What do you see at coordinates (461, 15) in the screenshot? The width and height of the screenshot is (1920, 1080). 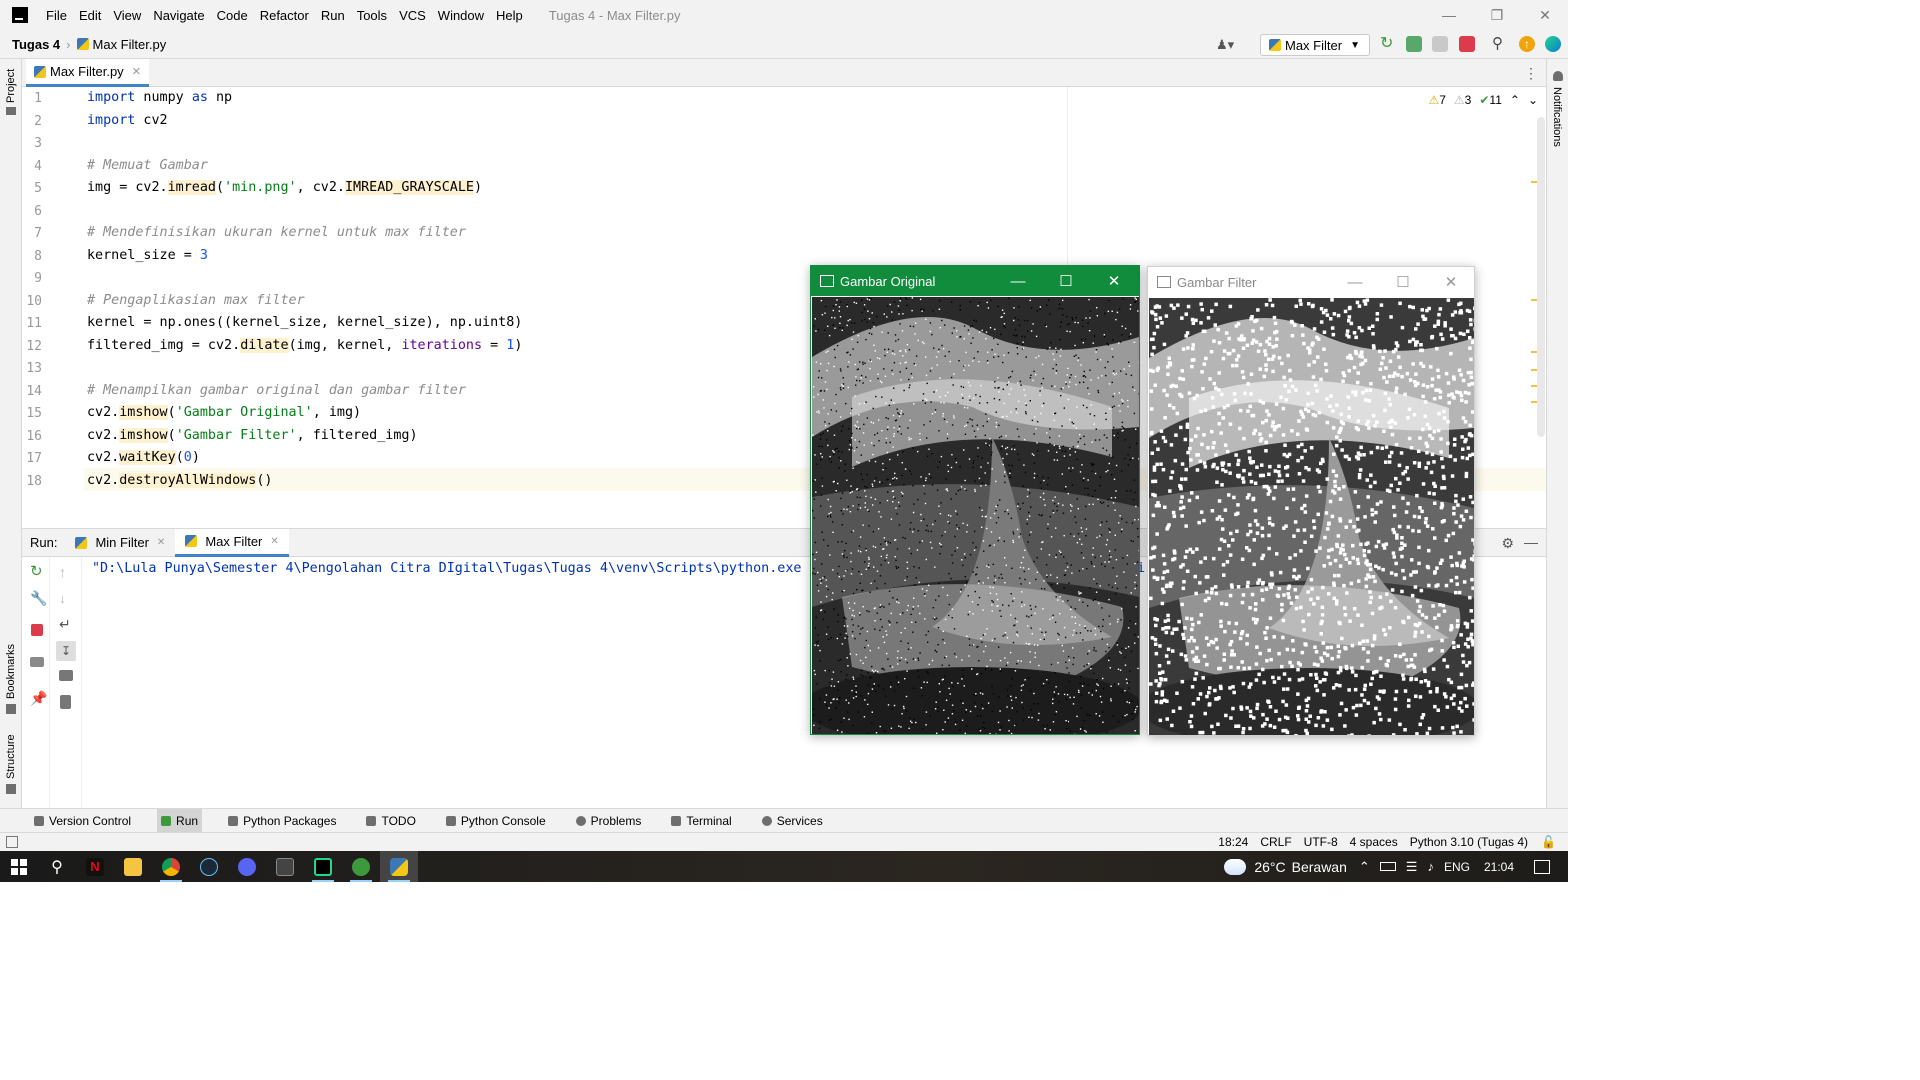 I see `menu-window: Window` at bounding box center [461, 15].